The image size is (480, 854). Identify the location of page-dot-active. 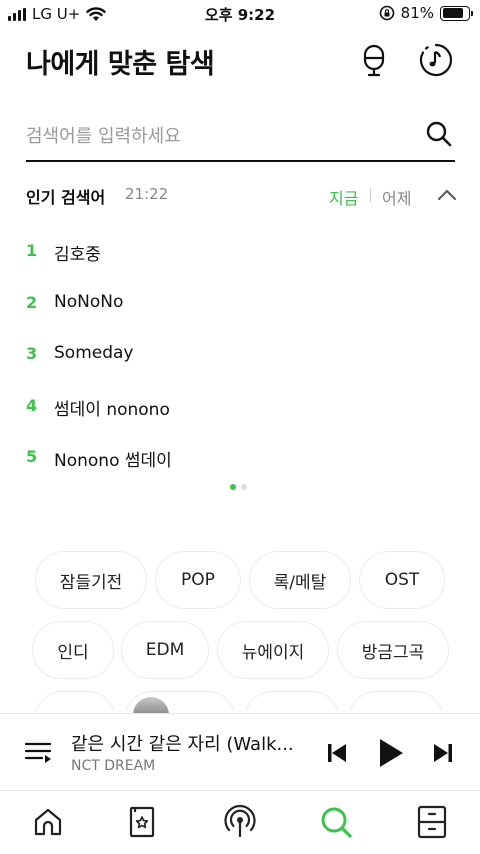
(233, 487).